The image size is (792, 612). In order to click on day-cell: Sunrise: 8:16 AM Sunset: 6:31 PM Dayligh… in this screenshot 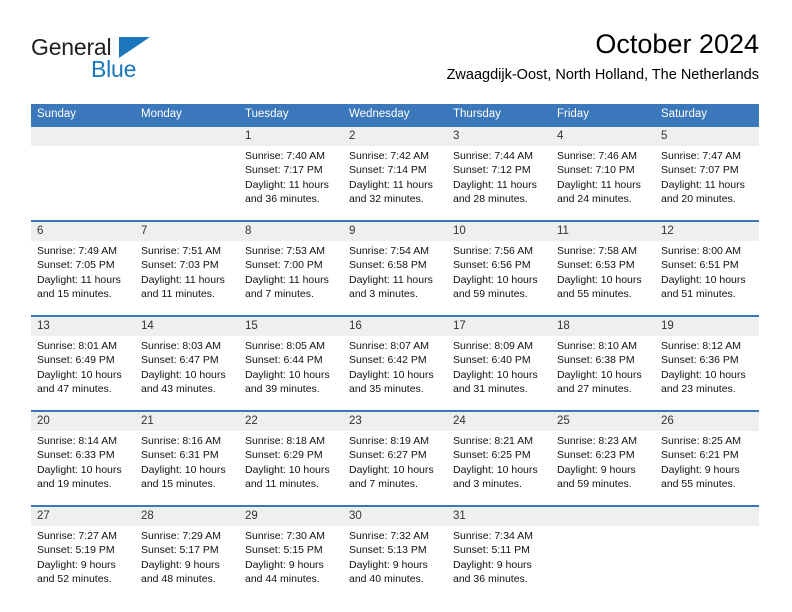, I will do `click(187, 468)`.